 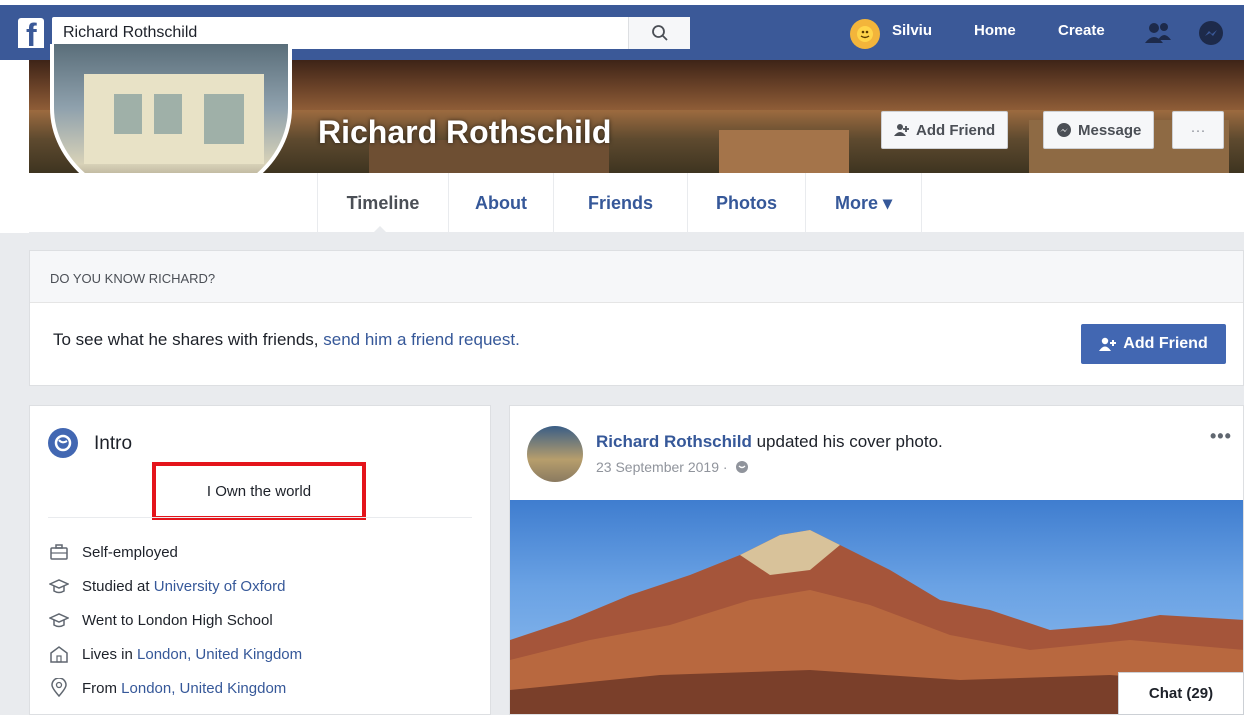 I want to click on nav-user-name: Silviu, so click(x=912, y=30).